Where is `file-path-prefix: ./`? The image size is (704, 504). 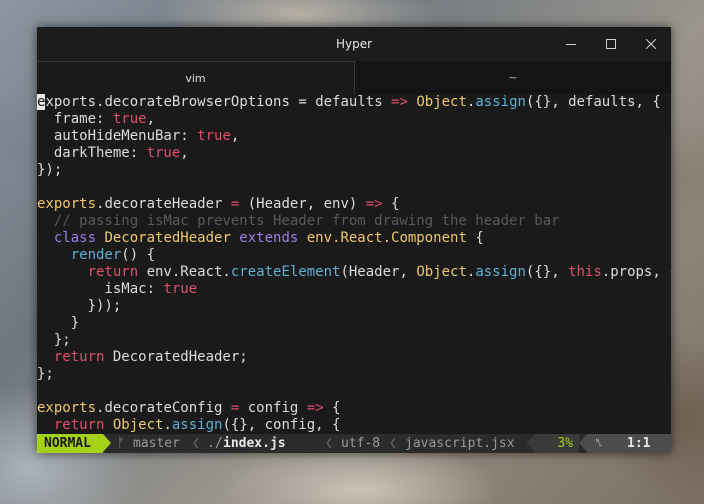
file-path-prefix: ./ is located at coordinates (215, 443).